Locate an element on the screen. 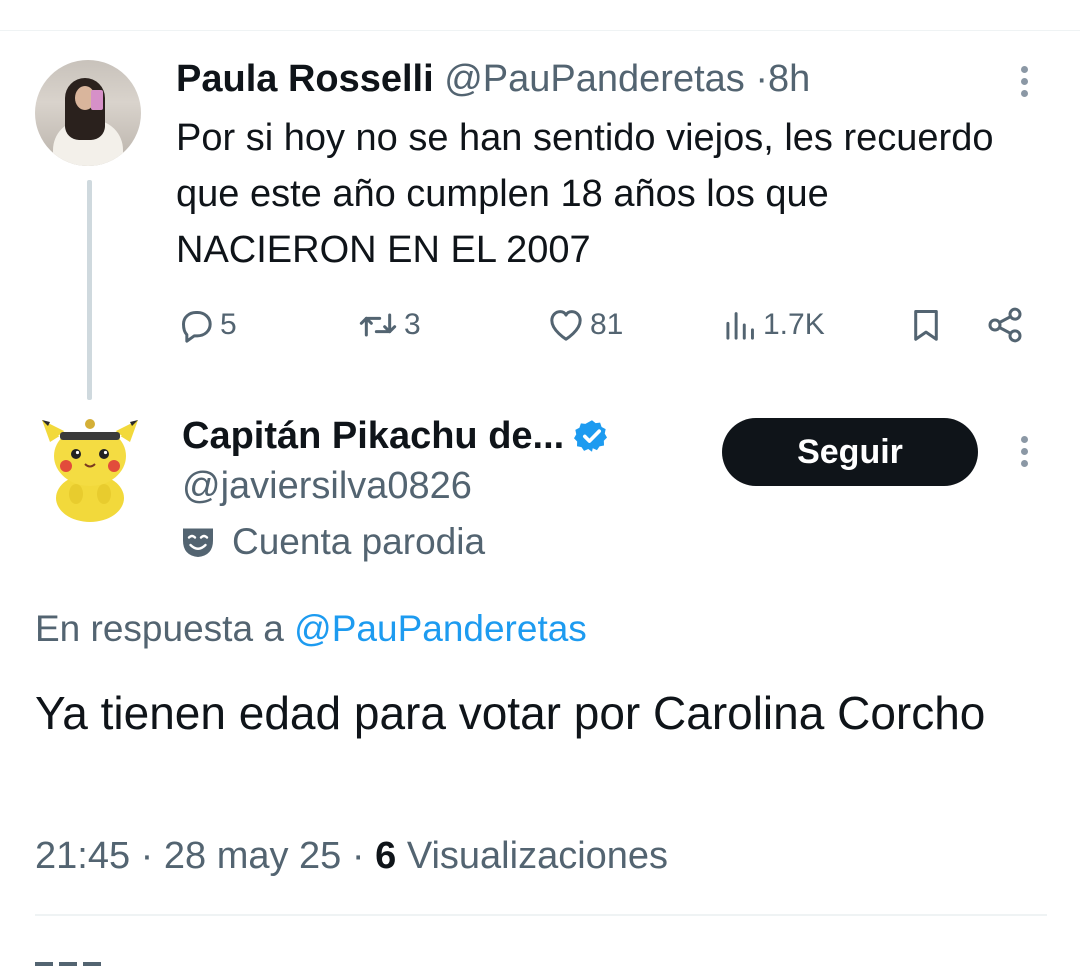  reply-icon is located at coordinates (197, 327).